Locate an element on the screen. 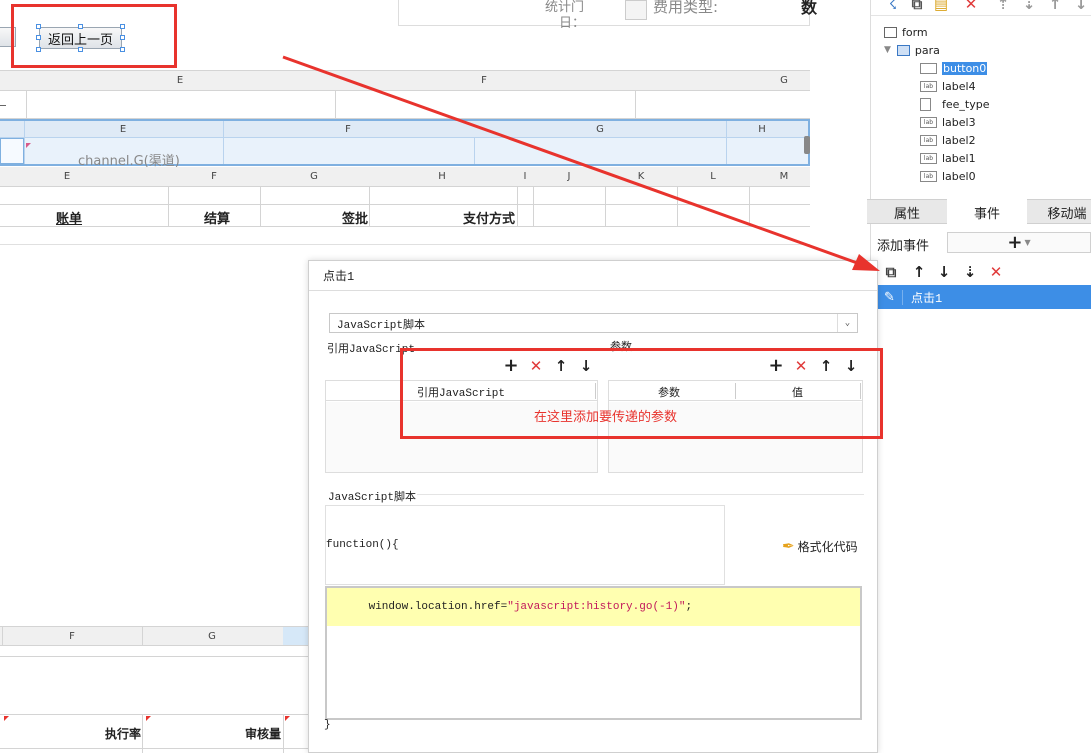 The height and width of the screenshot is (753, 1091). form-param-box: 统计门 日： 费用类型: 数 is located at coordinates (607, 15).